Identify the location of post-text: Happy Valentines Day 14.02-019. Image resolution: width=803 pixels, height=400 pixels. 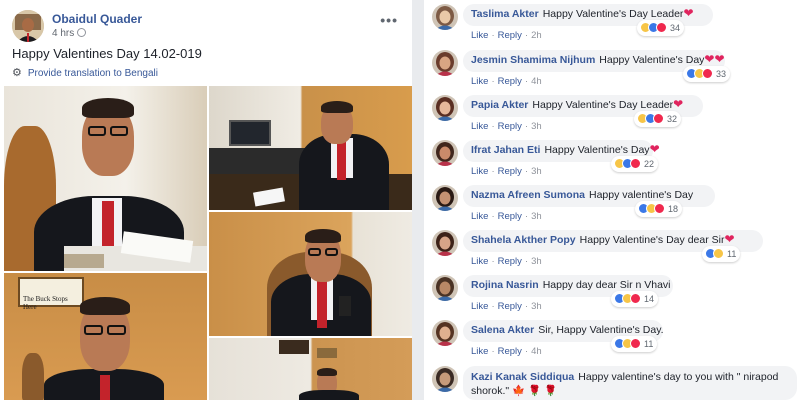
(107, 53).